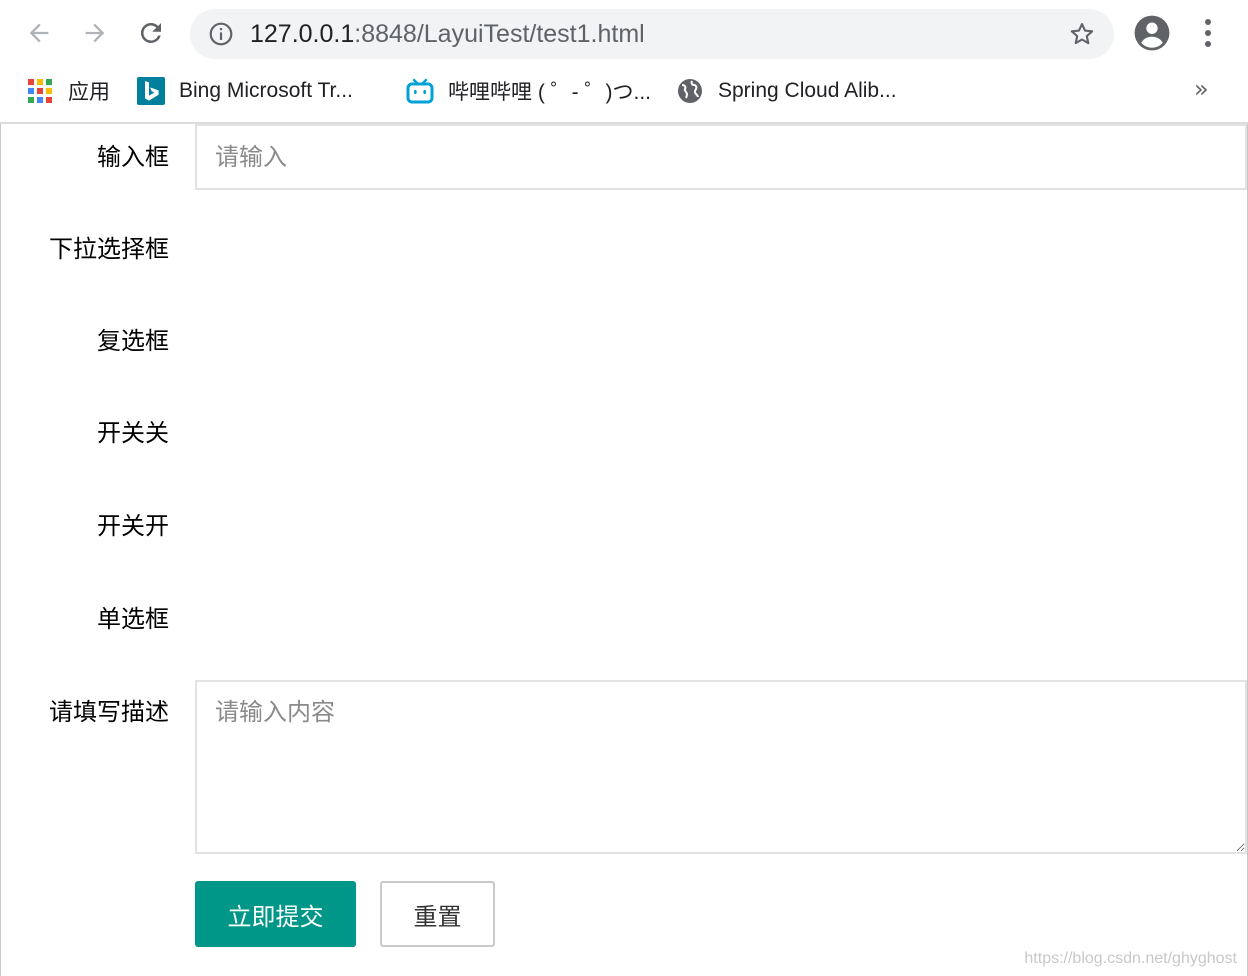 The image size is (1248, 976). Describe the element at coordinates (624, 250) in the screenshot. I see `form-item-select: 下拉选择框` at that location.